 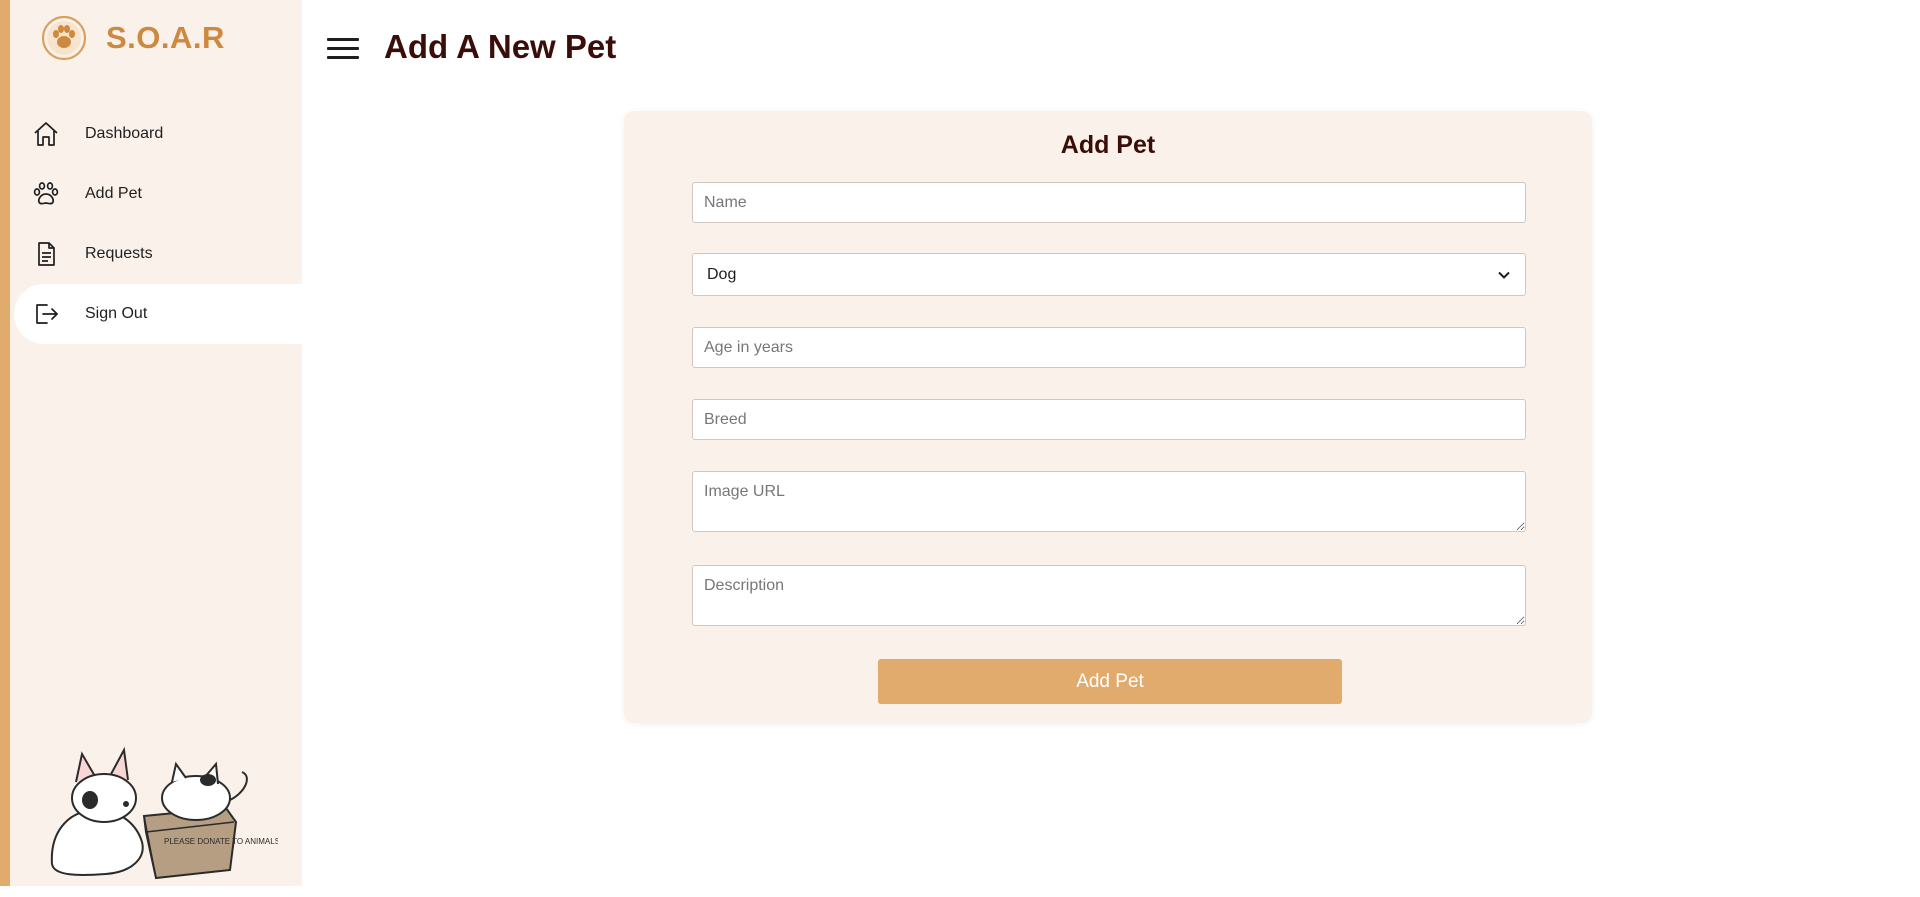 What do you see at coordinates (156, 194) in the screenshot?
I see `sidebar-item-add-pet: Add Pet` at bounding box center [156, 194].